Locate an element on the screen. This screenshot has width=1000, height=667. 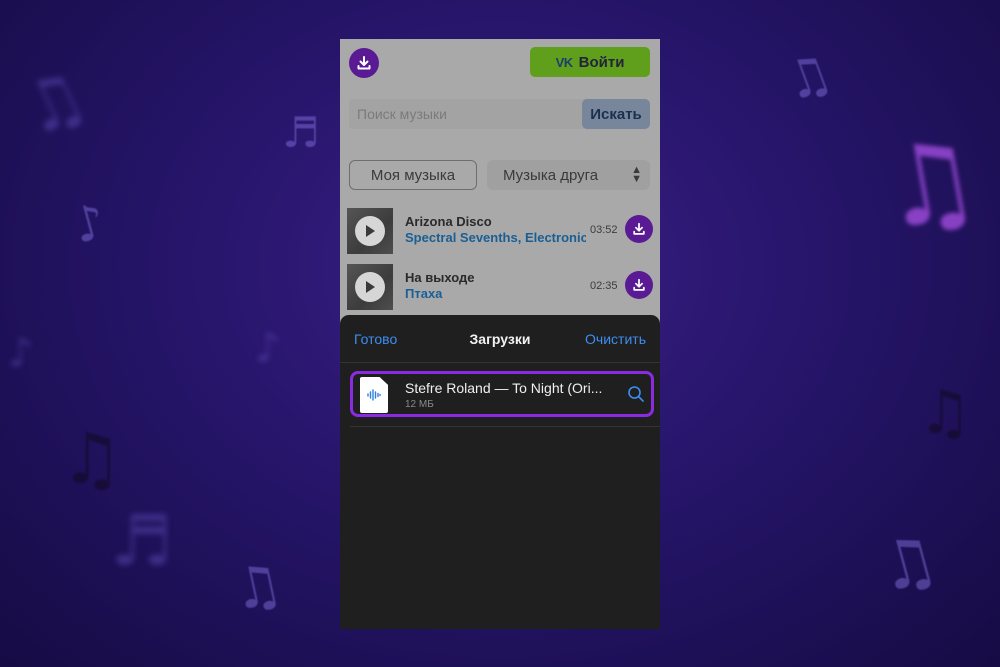
app-download-button is located at coordinates (364, 63).